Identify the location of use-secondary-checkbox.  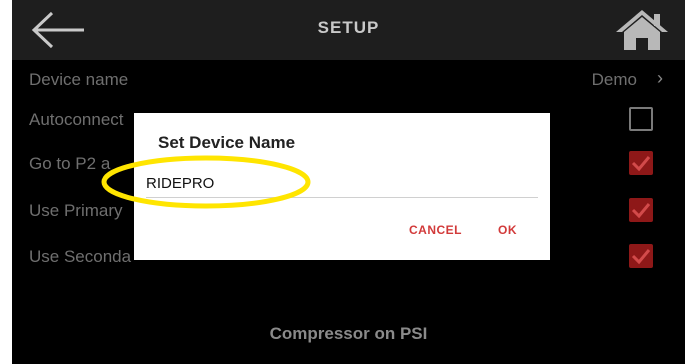
(641, 256).